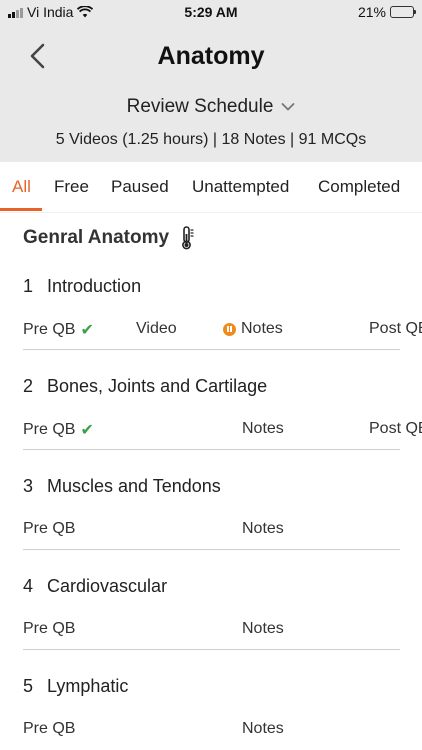 Image resolution: width=422 pixels, height=750 pixels. I want to click on review-schedule-label: Review Schedule, so click(200, 106).